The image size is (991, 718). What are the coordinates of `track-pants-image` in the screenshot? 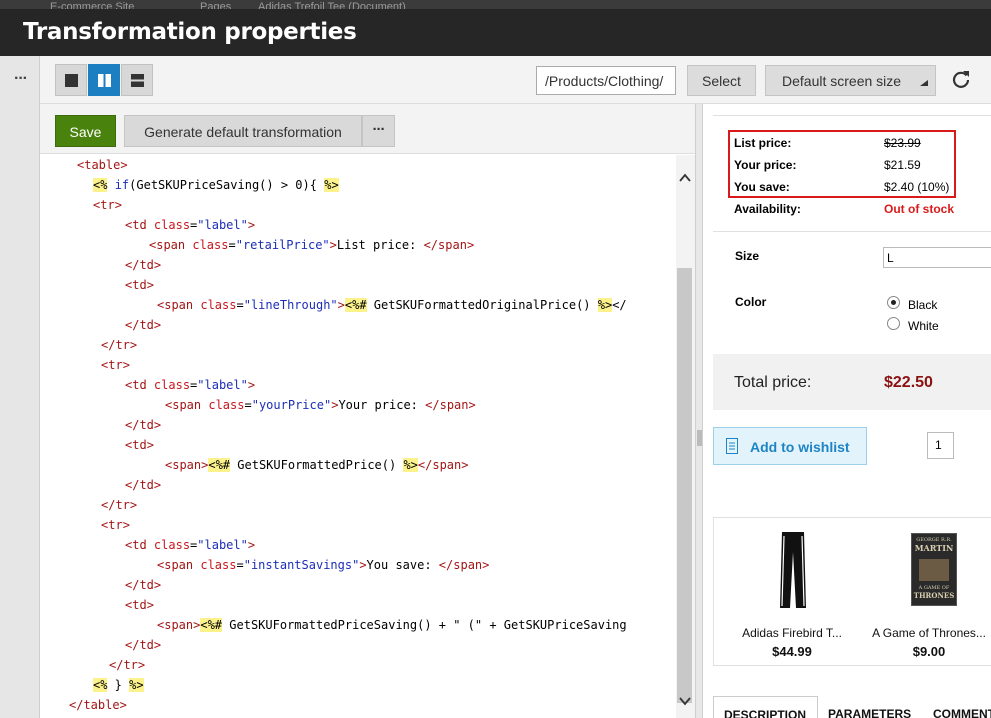 It's located at (793, 570).